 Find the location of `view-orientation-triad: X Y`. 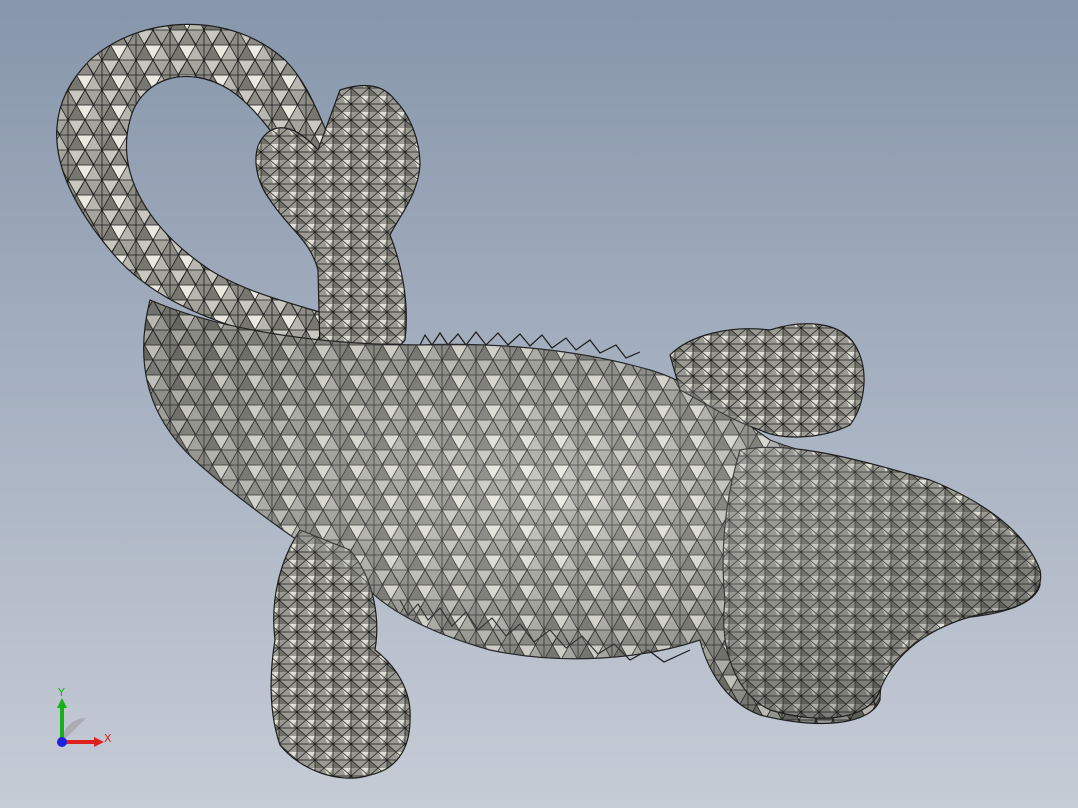

view-orientation-triad: X Y is located at coordinates (84, 720).